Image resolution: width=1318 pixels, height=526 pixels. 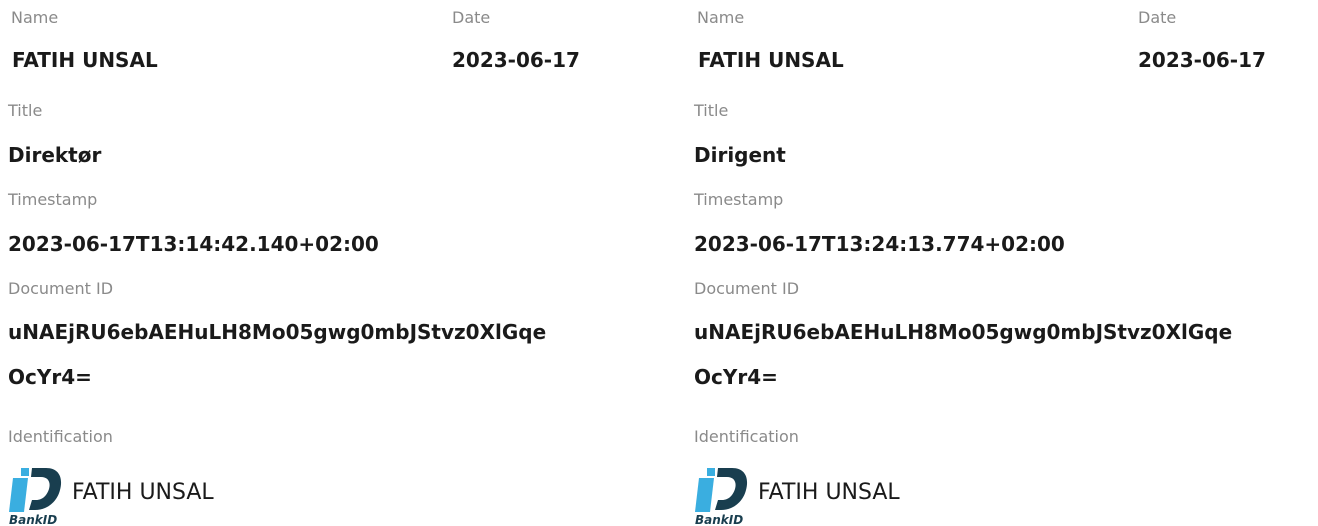 I want to click on title-value: Direktør, so click(x=55, y=155).